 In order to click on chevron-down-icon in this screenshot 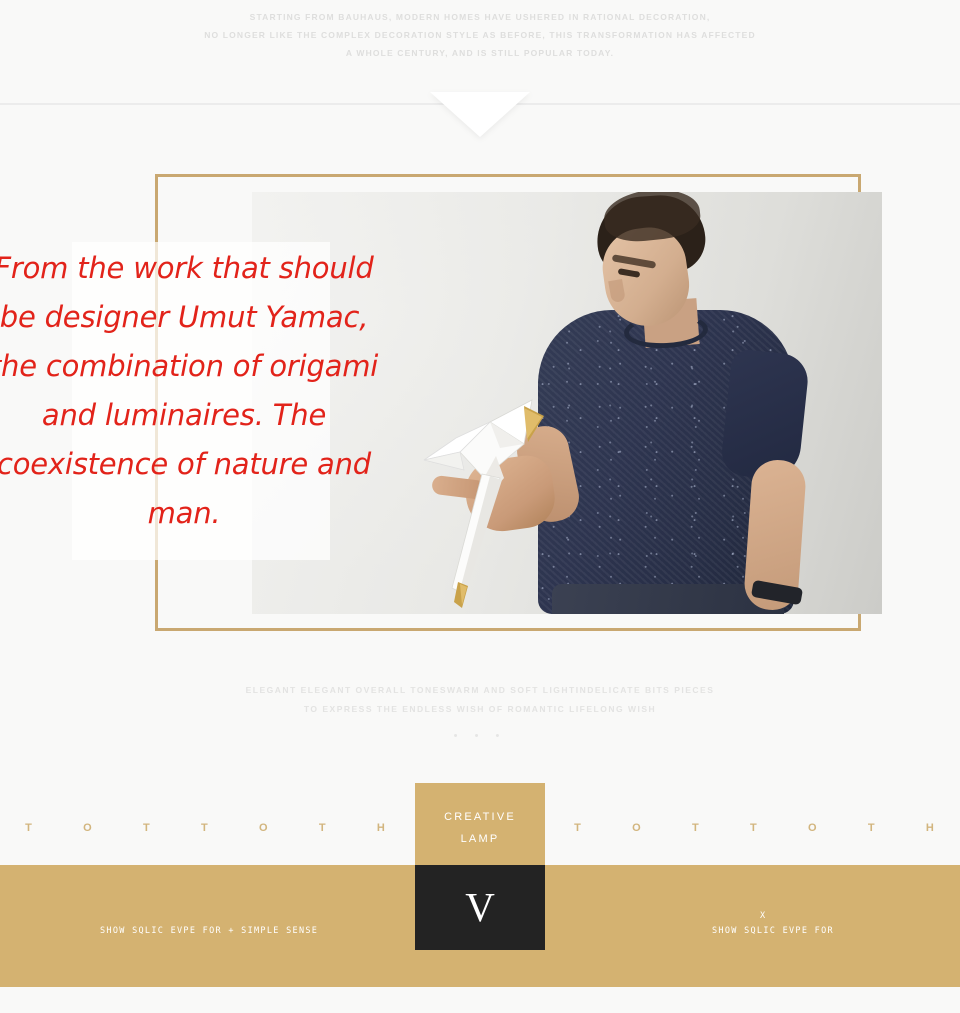, I will do `click(480, 114)`.